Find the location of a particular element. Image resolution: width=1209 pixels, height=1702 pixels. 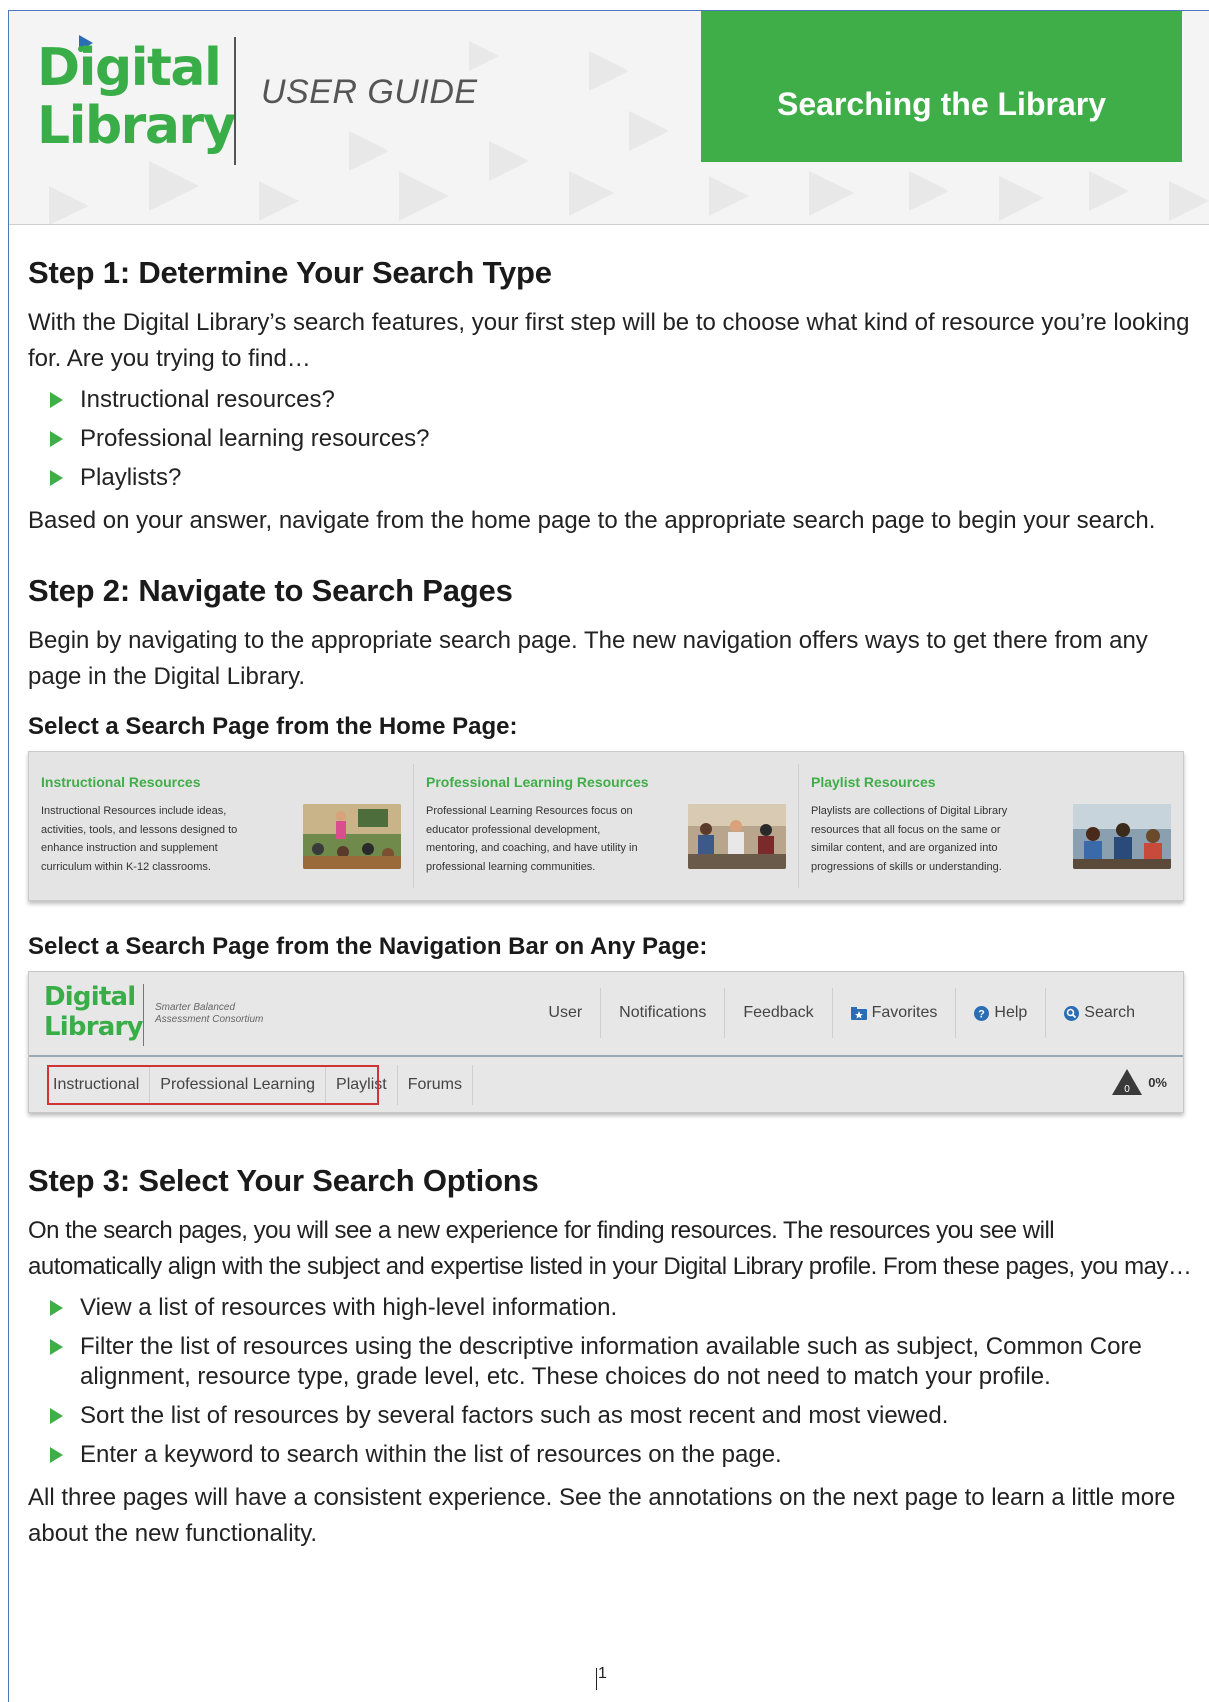

logo-line-1: Digital is located at coordinates (129, 68).